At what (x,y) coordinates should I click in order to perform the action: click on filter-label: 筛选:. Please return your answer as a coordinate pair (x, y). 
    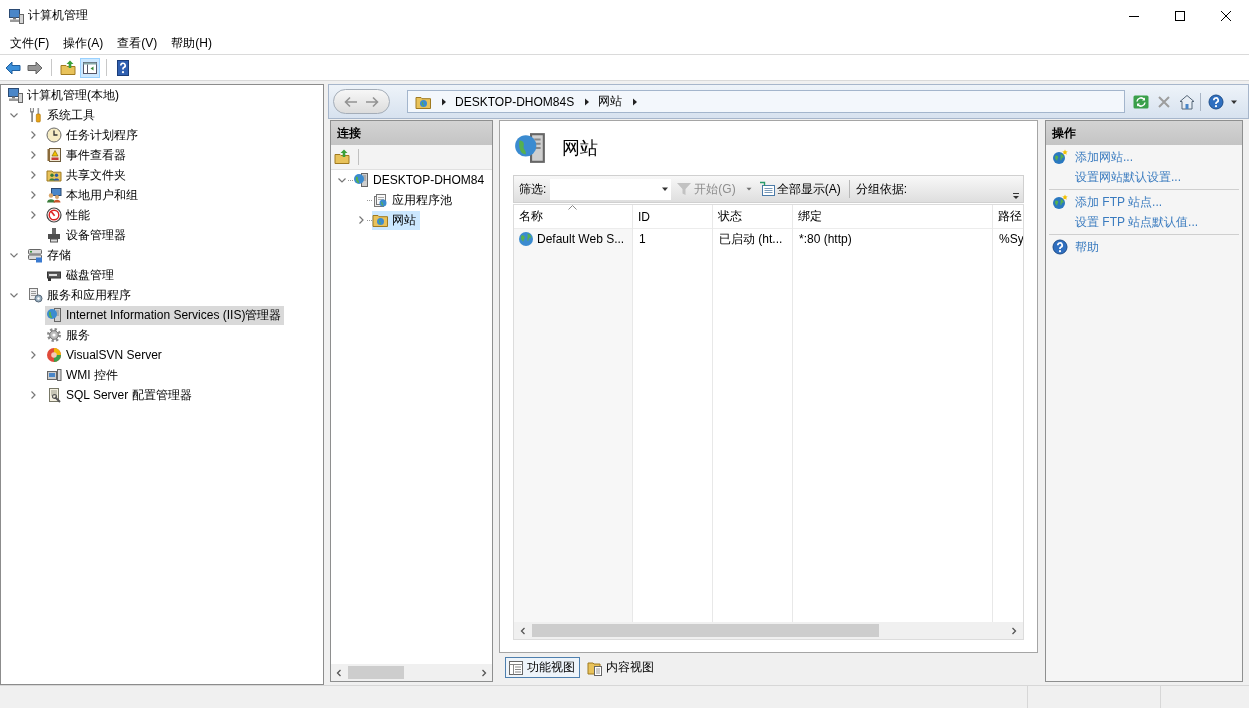
    Looking at the image, I should click on (533, 189).